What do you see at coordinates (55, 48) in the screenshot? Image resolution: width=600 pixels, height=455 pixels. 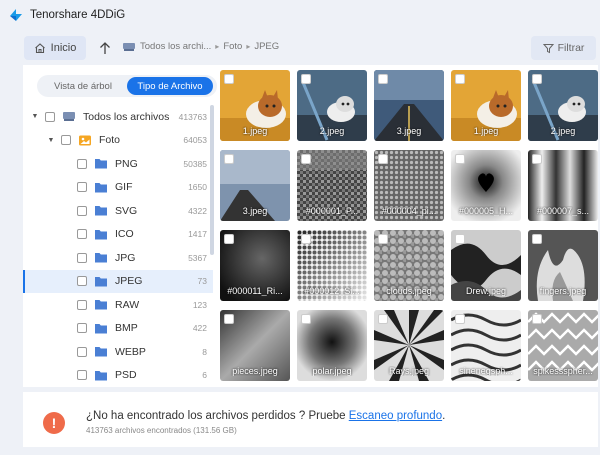 I see `home-button: Inicio` at bounding box center [55, 48].